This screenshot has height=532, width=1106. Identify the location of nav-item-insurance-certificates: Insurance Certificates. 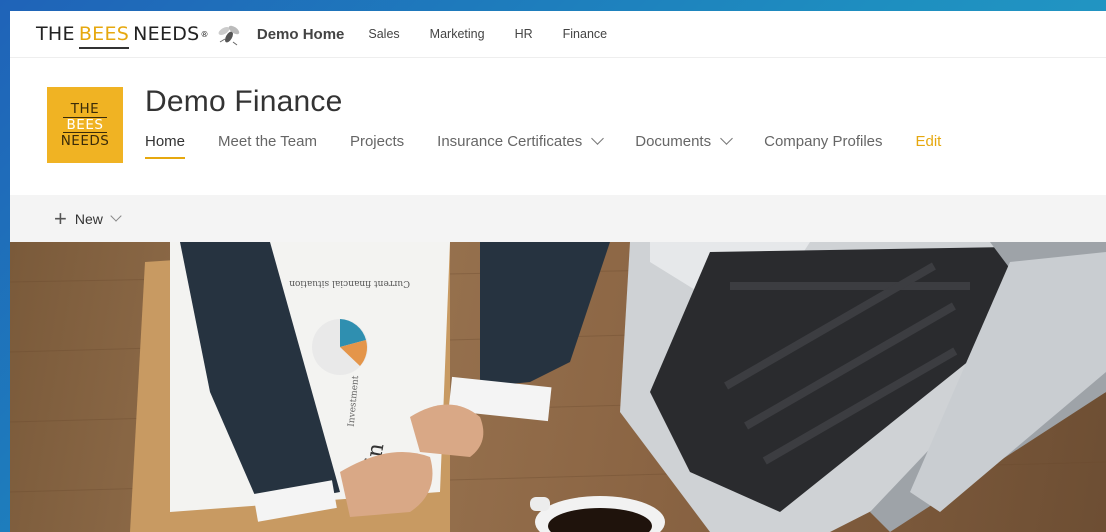
(521, 141).